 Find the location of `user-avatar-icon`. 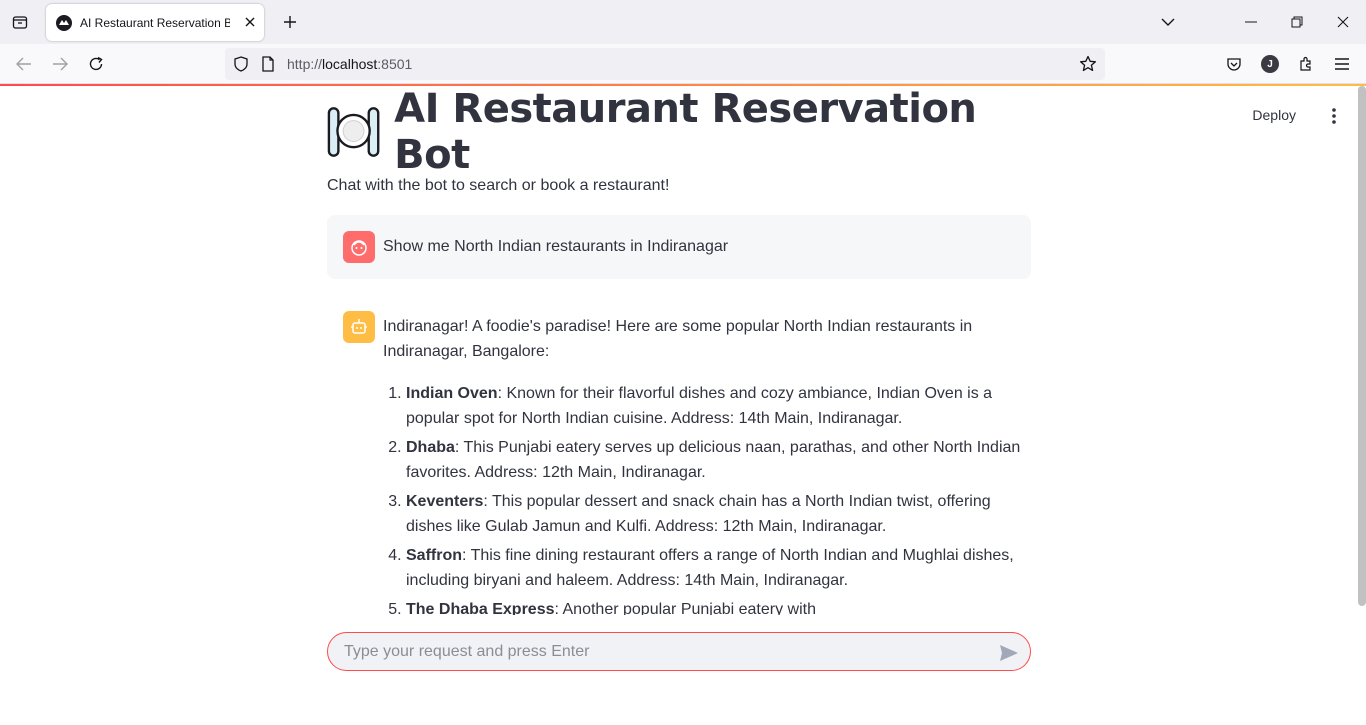

user-avatar-icon is located at coordinates (359, 247).